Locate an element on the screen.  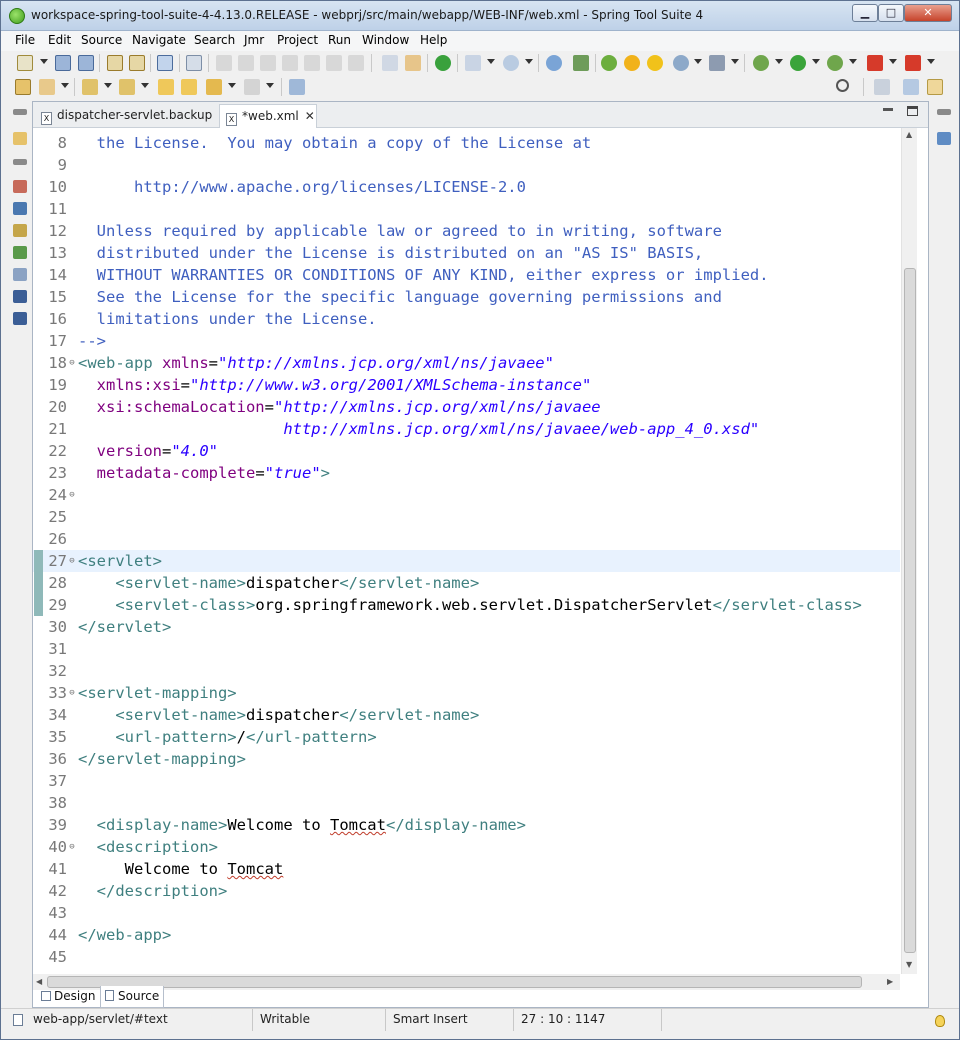
menu-jmr: Jmr is located at coordinates (254, 40).